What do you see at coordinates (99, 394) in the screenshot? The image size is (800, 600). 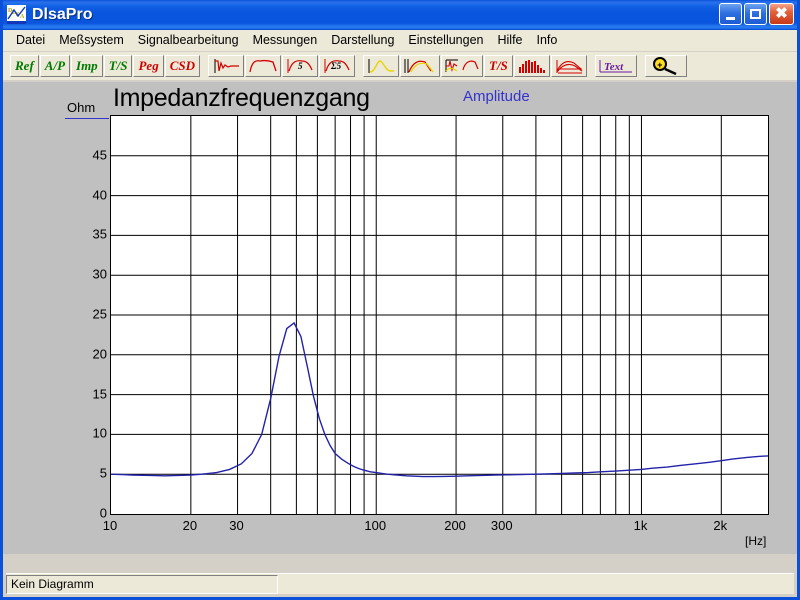 I see `y-tick-label: 15` at bounding box center [99, 394].